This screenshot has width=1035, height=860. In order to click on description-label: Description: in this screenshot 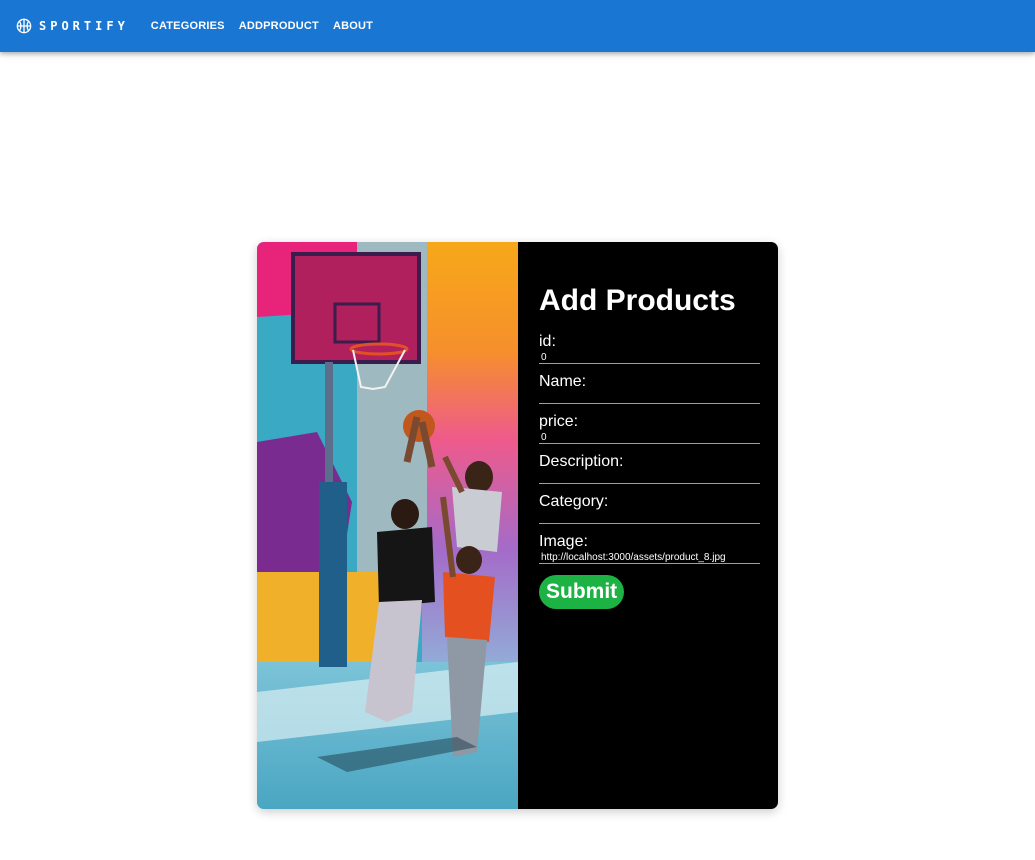, I will do `click(581, 461)`.